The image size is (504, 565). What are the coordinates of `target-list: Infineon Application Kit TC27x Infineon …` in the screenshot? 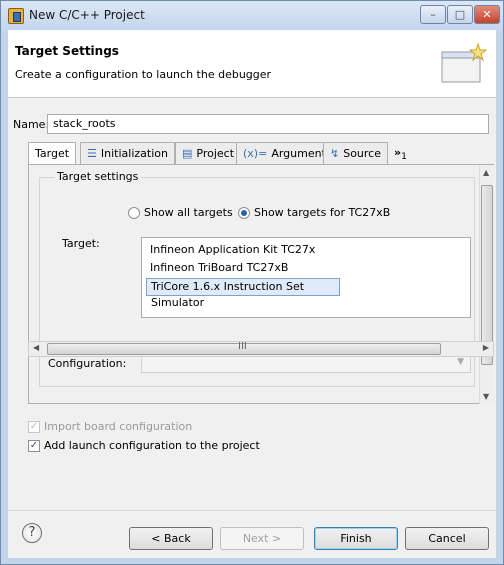 It's located at (306, 277).